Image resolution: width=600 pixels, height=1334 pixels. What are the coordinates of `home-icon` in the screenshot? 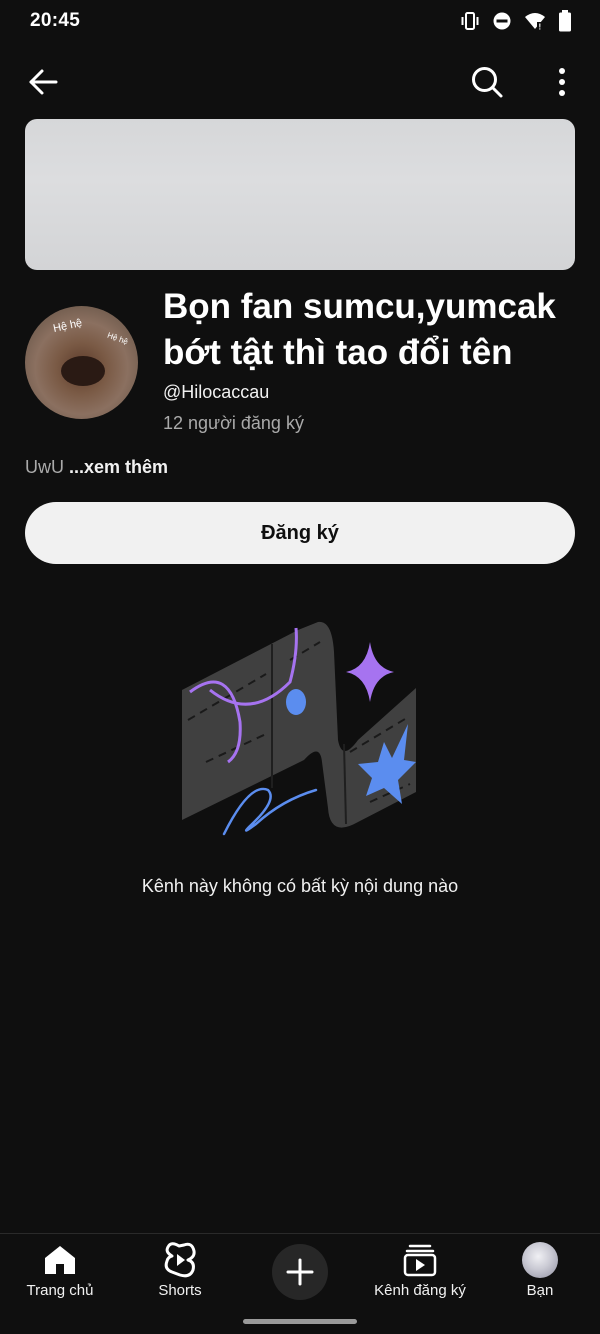 It's located at (60, 1260).